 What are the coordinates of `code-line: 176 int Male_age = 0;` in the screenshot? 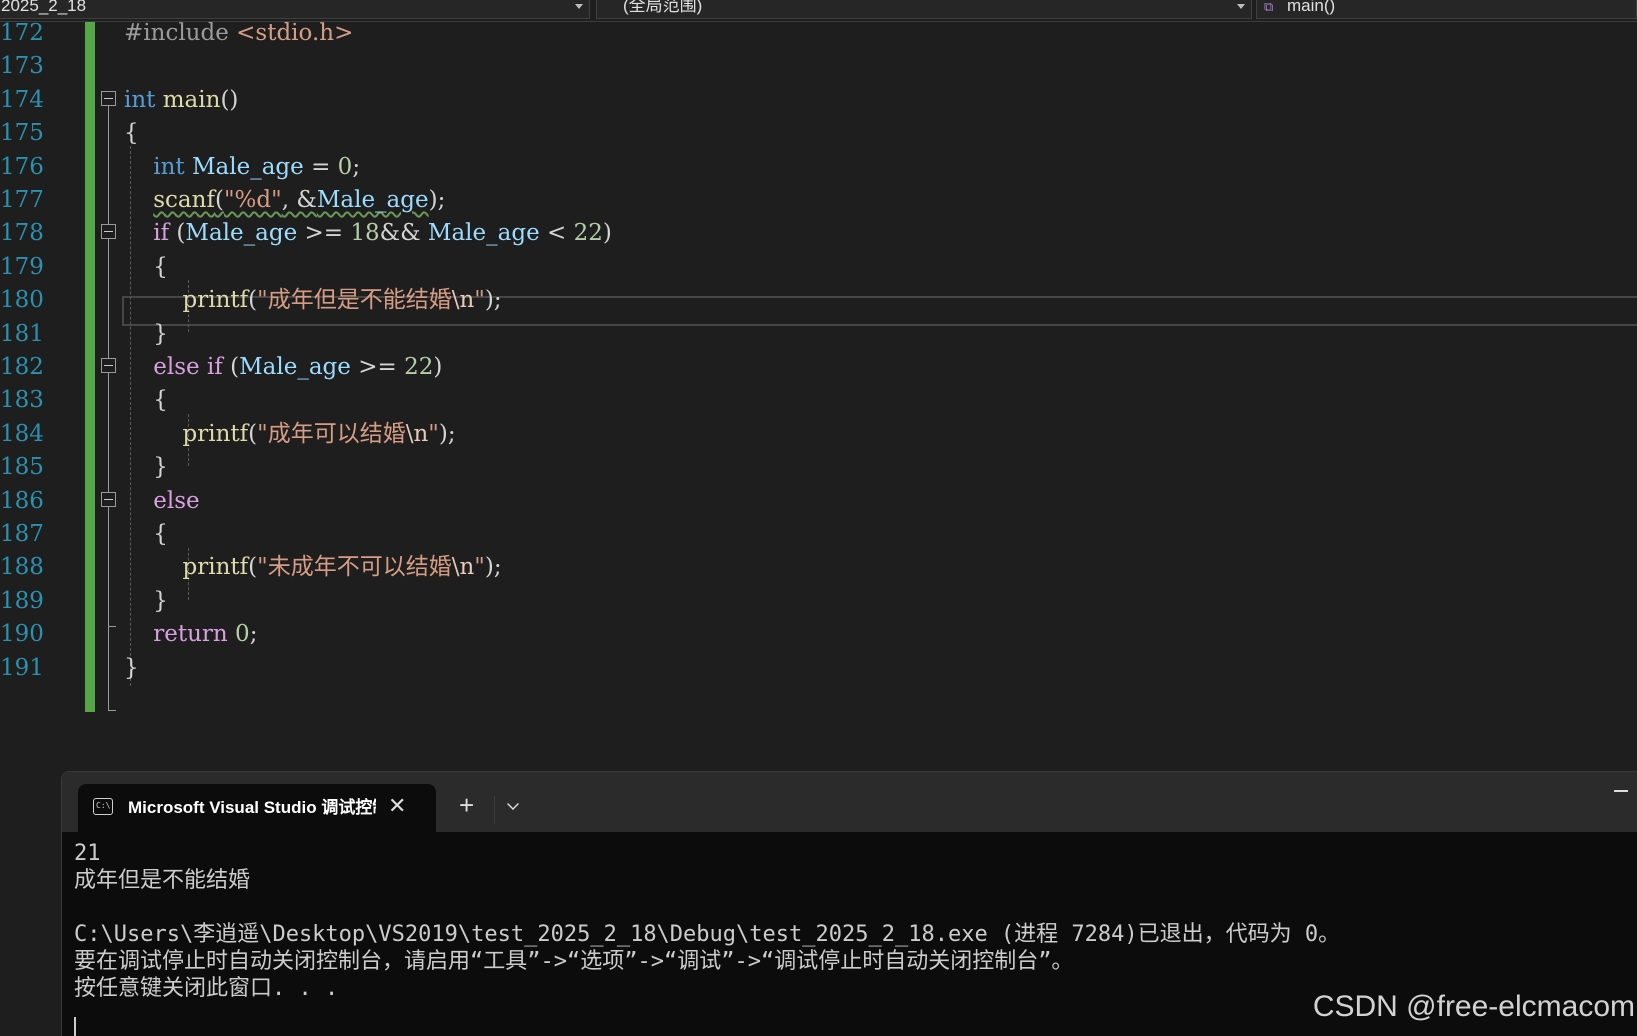 It's located at (818, 167).